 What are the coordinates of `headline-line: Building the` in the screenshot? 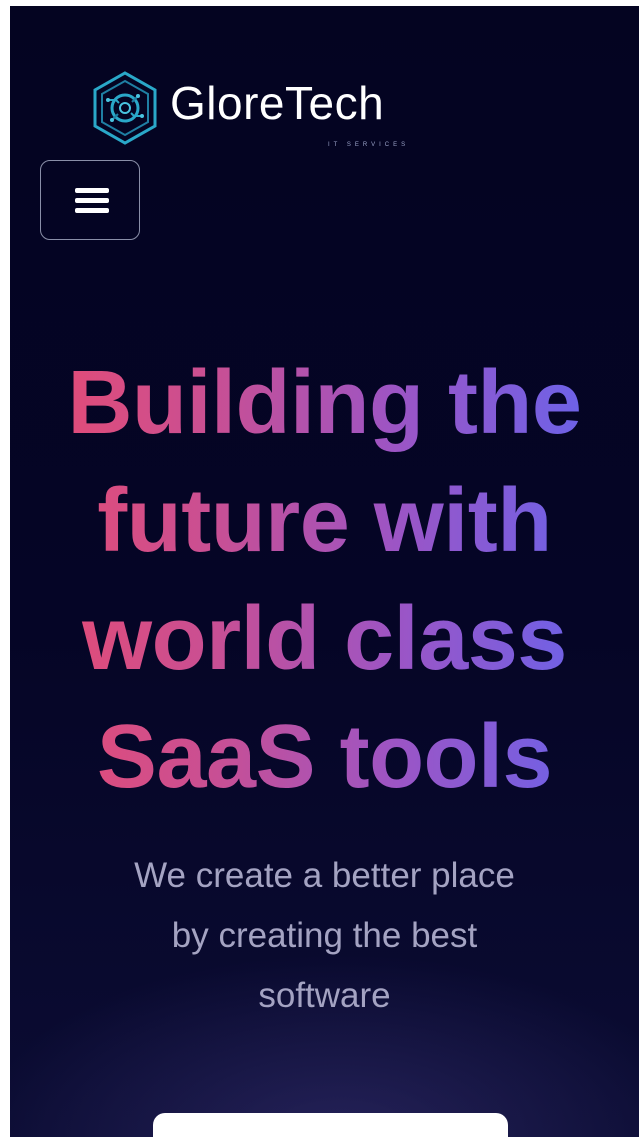 It's located at (324, 403).